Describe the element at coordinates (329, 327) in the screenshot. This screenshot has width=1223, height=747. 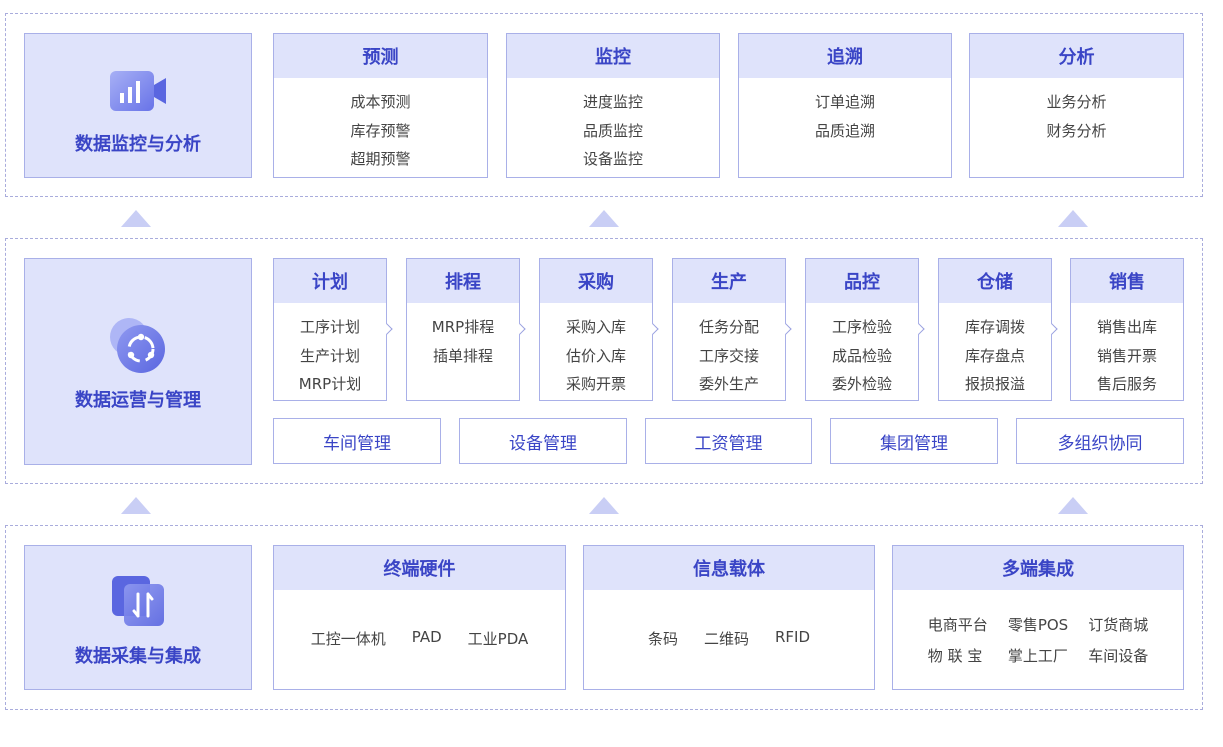
I see `card-item: 工序计划` at that location.